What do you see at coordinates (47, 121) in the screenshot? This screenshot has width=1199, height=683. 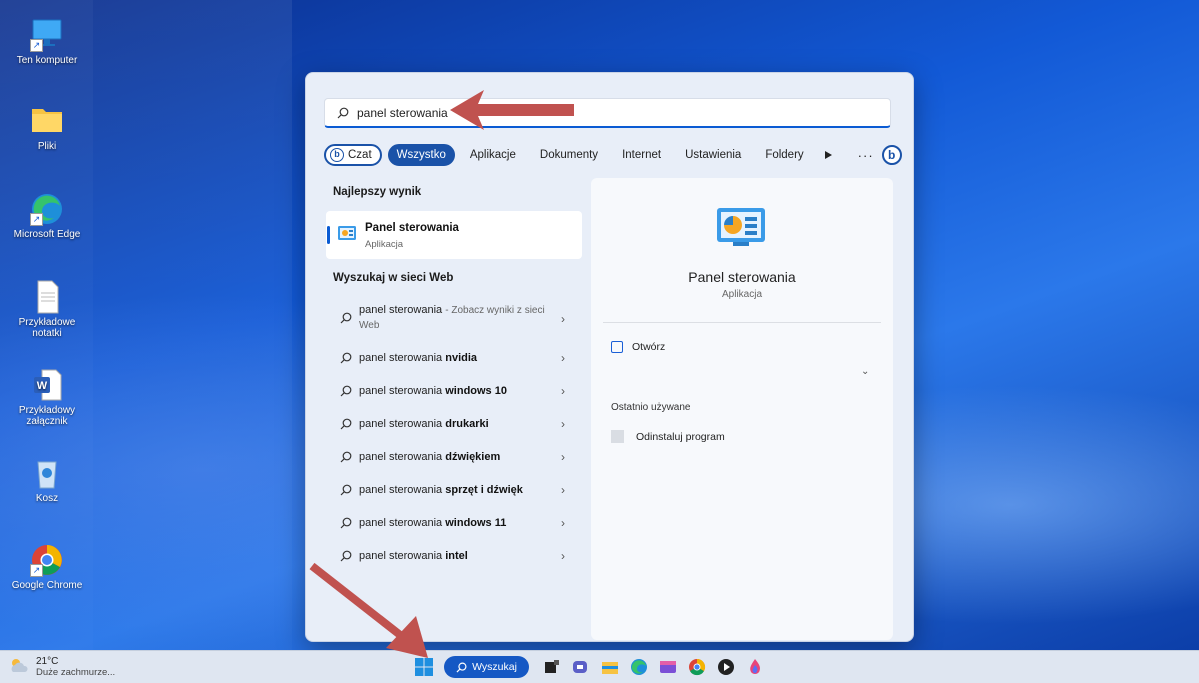 I see `folder-icon` at bounding box center [47, 121].